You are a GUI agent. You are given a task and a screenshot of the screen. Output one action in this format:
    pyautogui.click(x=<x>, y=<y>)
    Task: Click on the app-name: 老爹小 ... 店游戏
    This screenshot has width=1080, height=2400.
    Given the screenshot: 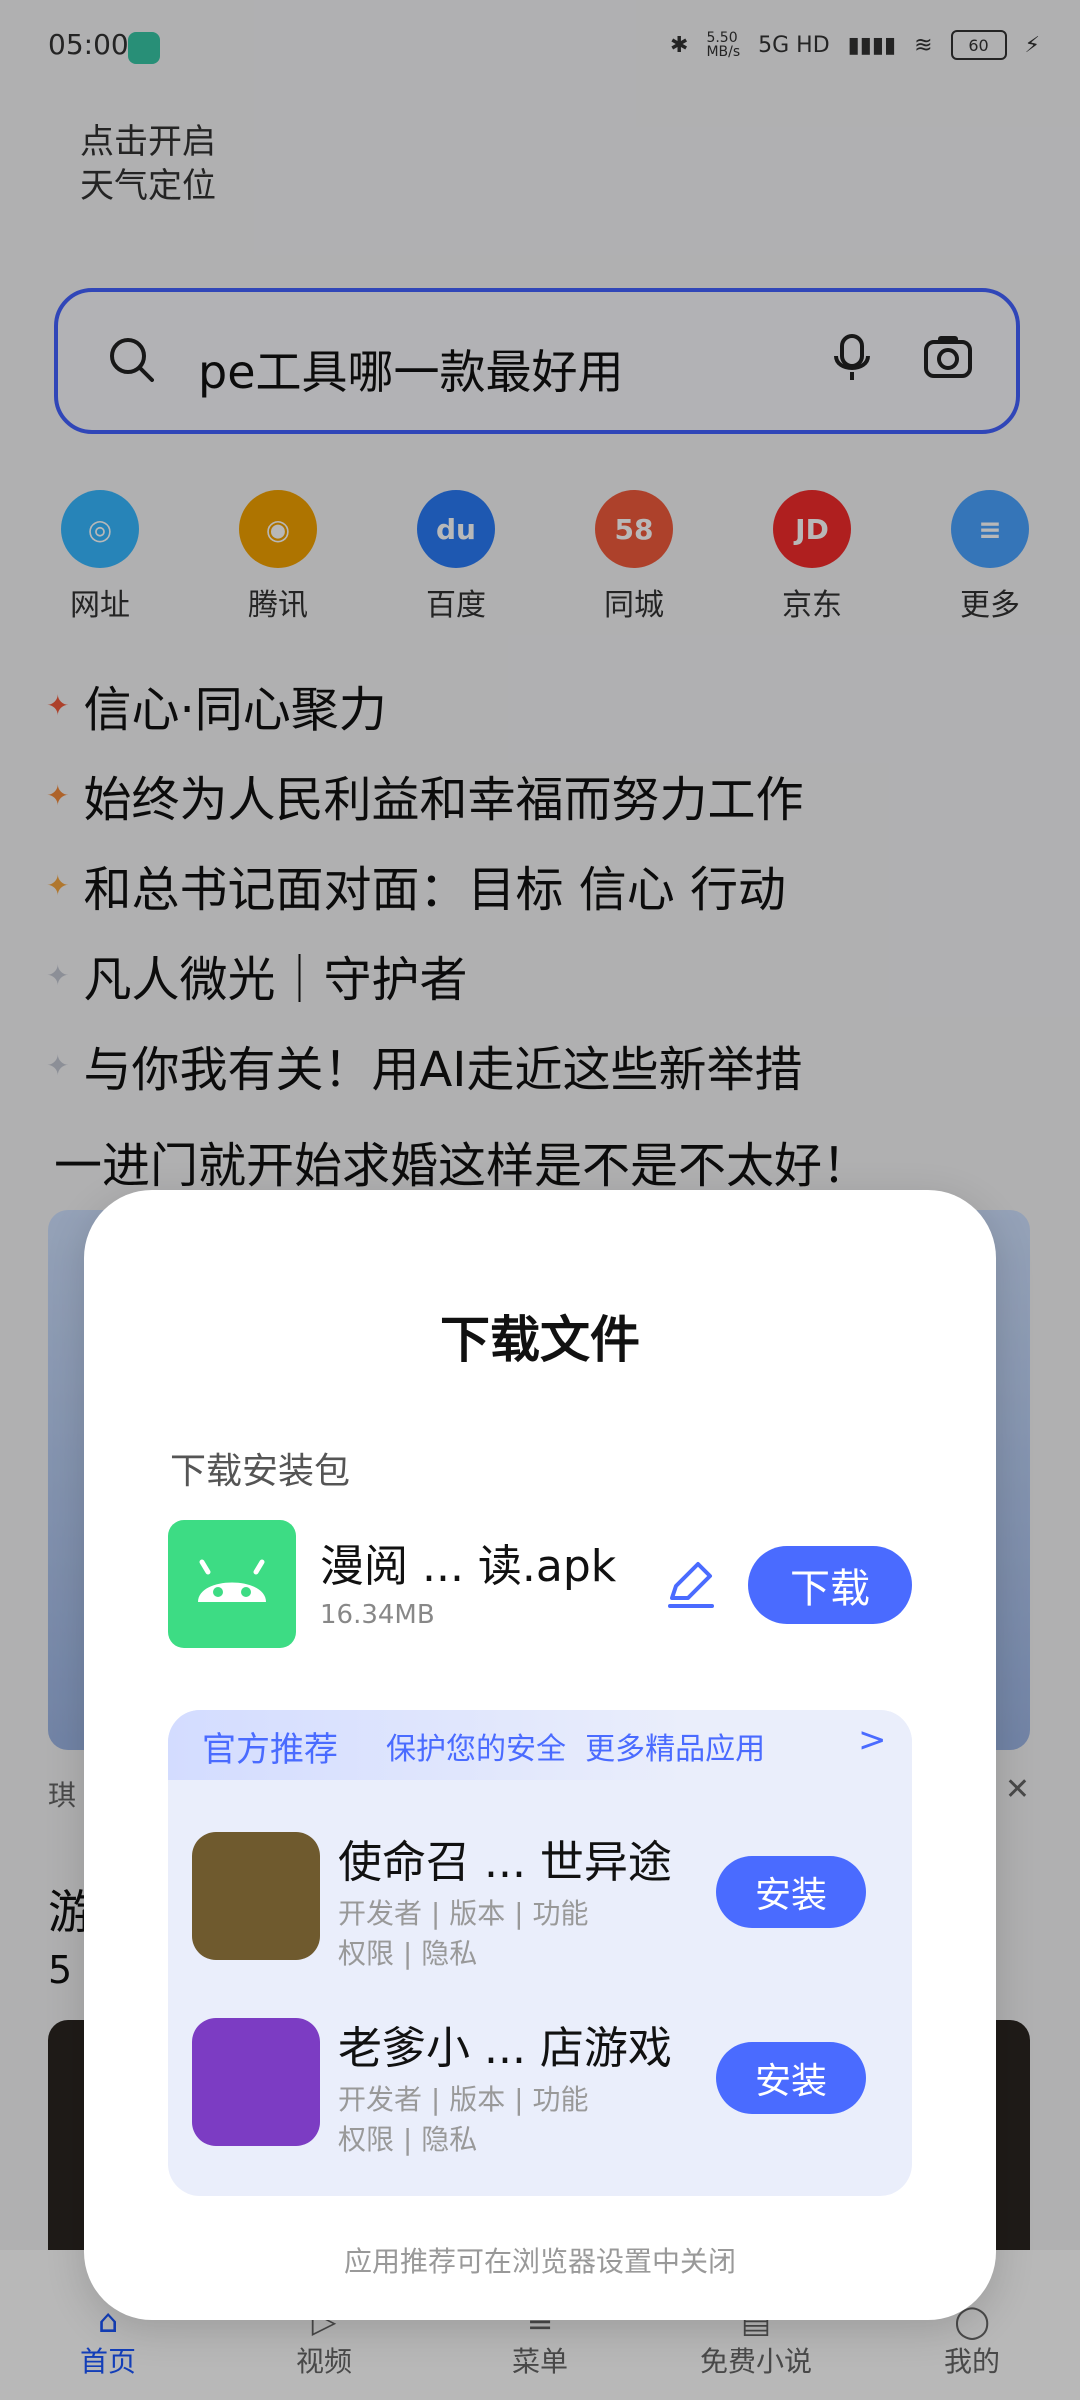 What is the action you would take?
    pyautogui.click(x=505, y=2048)
    